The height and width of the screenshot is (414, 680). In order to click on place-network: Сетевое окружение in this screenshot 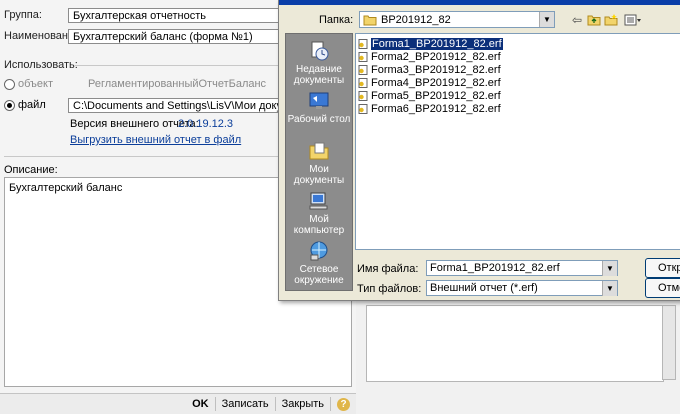, I will do `click(319, 263)`.